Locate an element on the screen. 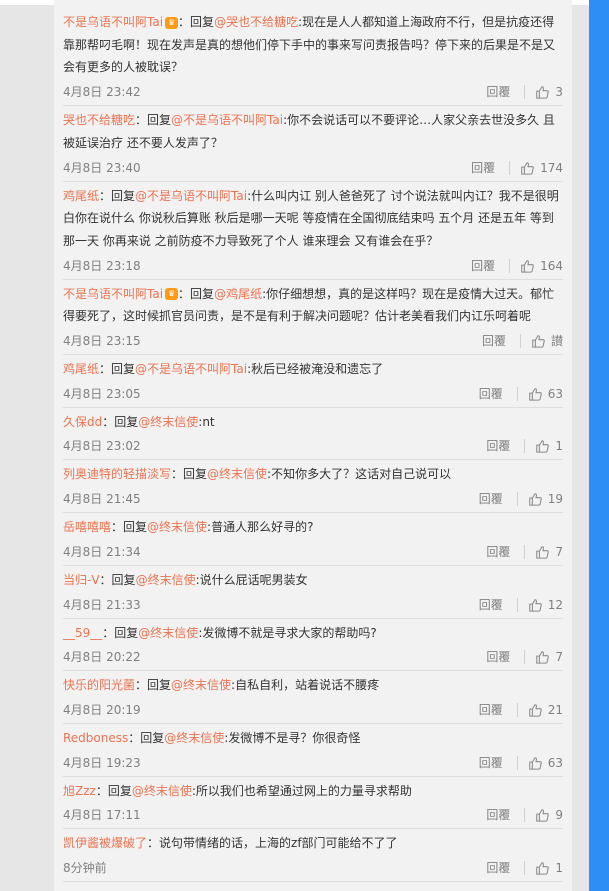 This screenshot has height=891, width=609. like-button: 12 is located at coordinates (545, 605).